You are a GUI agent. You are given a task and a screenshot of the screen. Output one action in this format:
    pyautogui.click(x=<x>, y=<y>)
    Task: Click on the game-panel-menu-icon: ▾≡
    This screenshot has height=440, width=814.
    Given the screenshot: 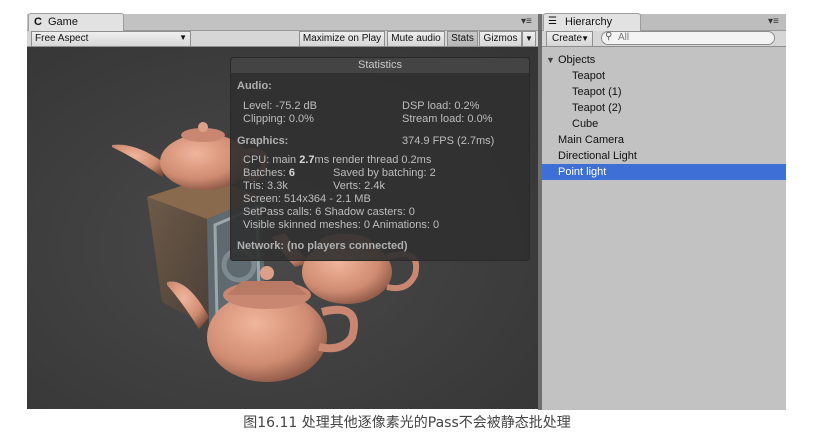 What is the action you would take?
    pyautogui.click(x=526, y=21)
    